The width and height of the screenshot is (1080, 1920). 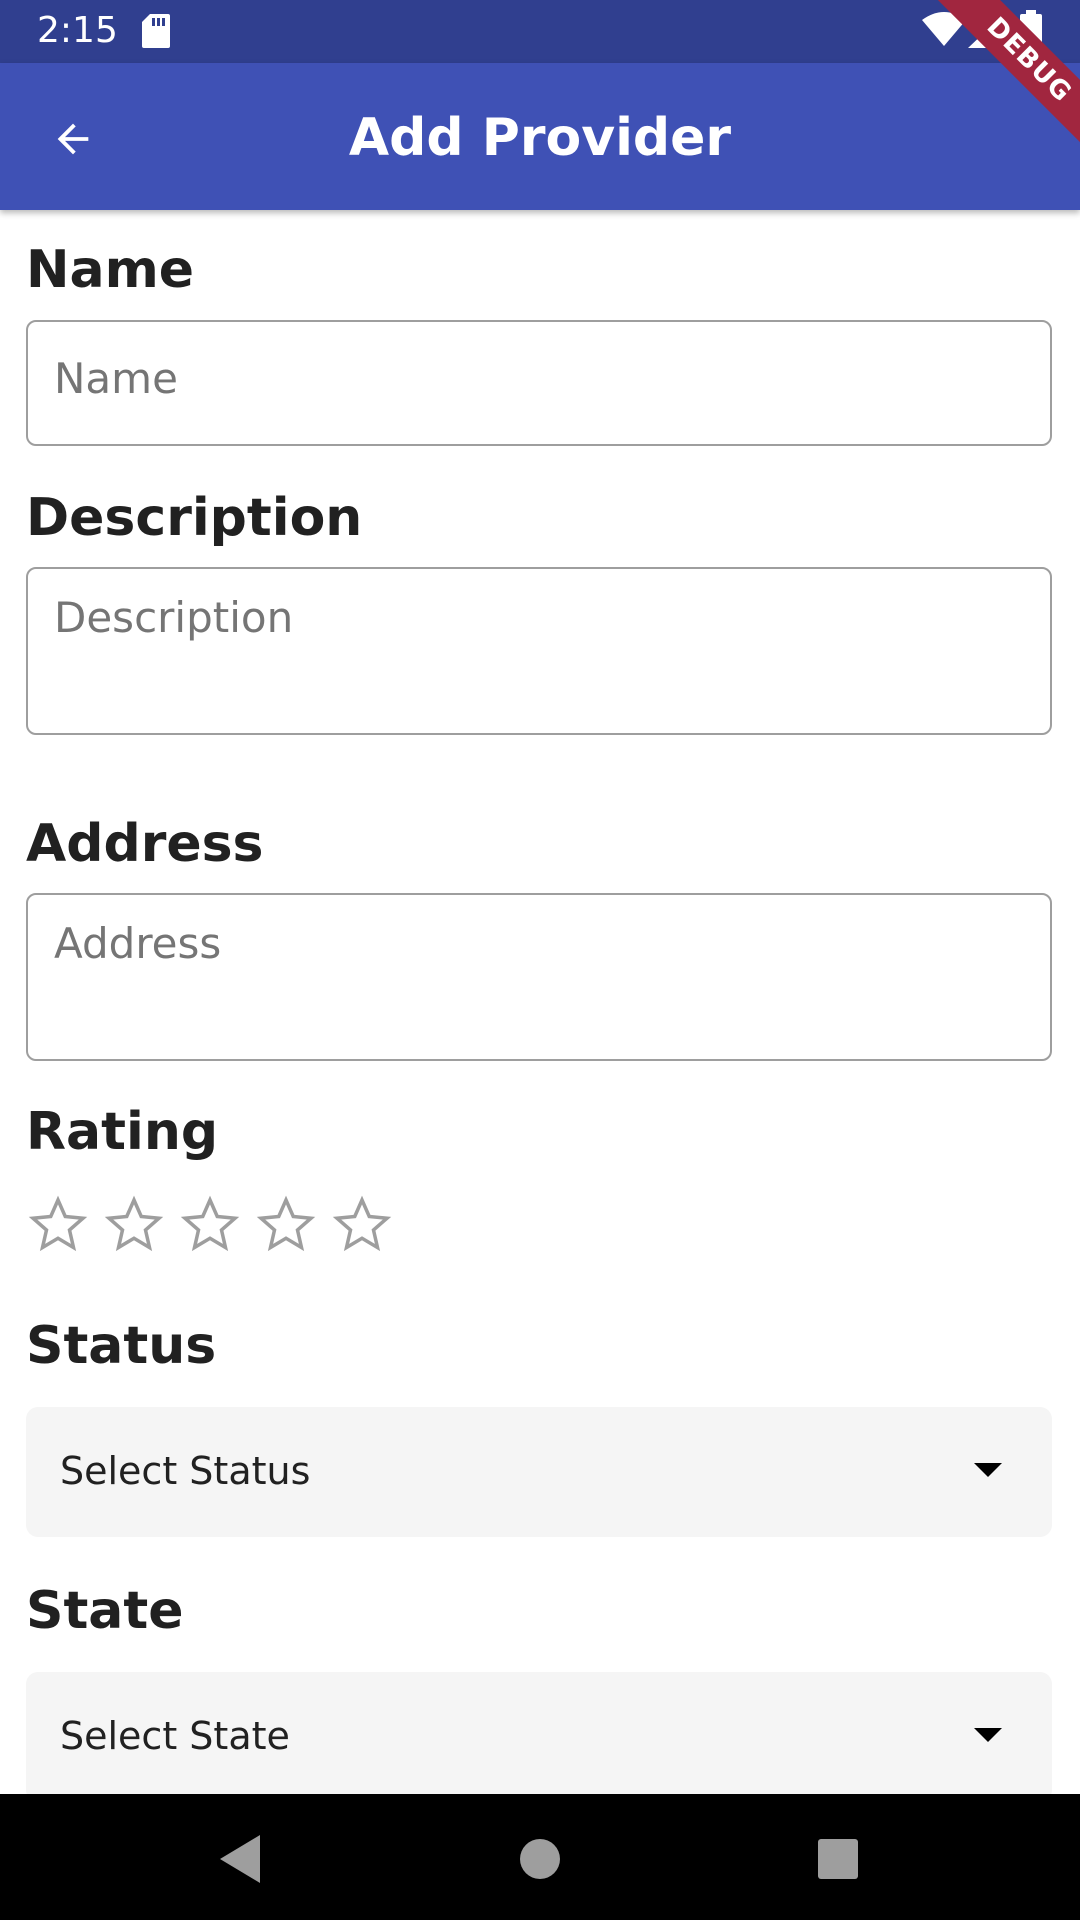 I want to click on status-label: Status, so click(x=121, y=1346).